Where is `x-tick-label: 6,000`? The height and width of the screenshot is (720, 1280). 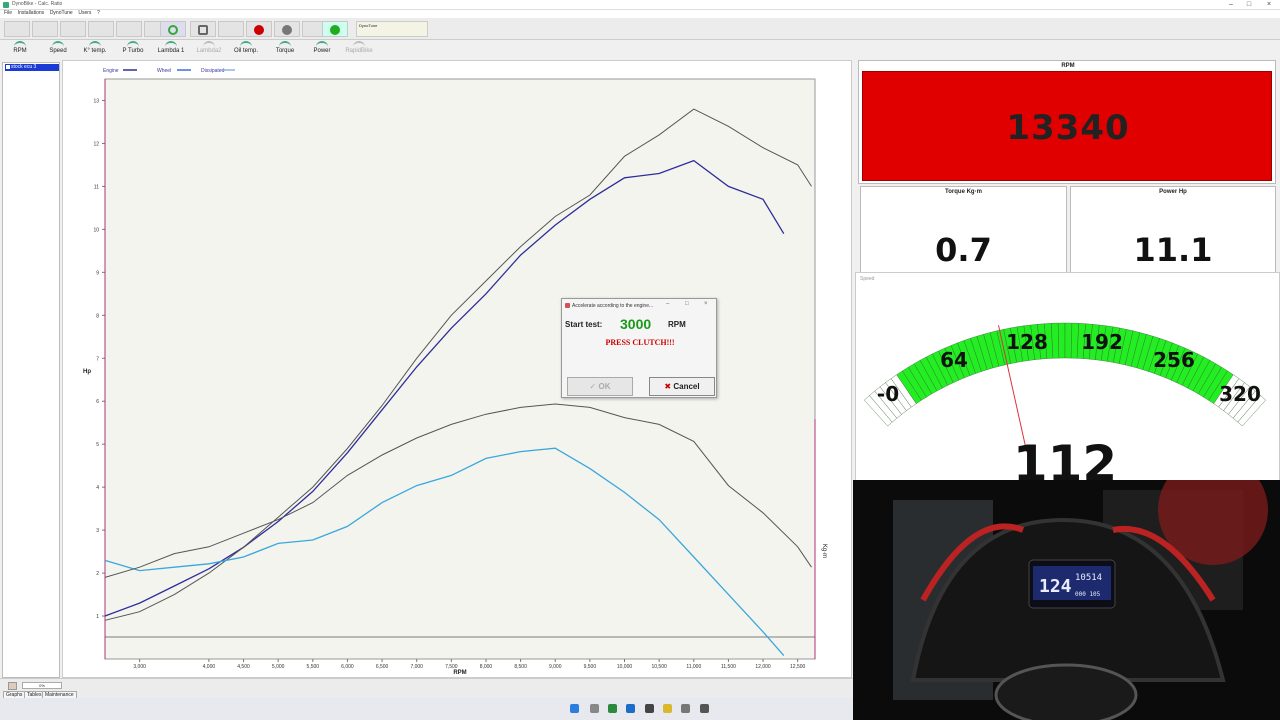
x-tick-label: 6,000 is located at coordinates (347, 667).